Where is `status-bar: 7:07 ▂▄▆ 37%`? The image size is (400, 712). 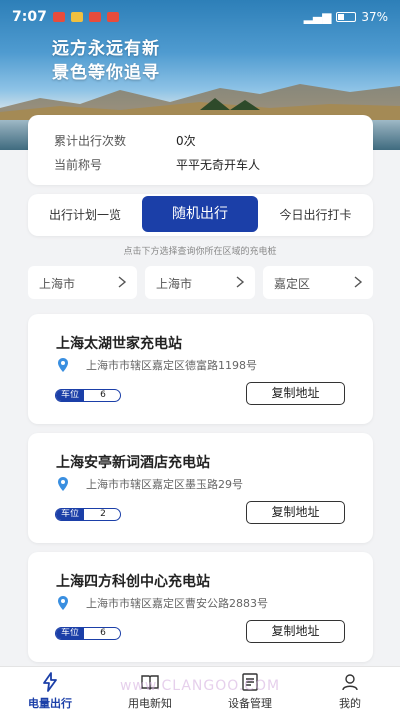
status-bar: 7:07 ▂▄▆ 37% is located at coordinates (200, 17).